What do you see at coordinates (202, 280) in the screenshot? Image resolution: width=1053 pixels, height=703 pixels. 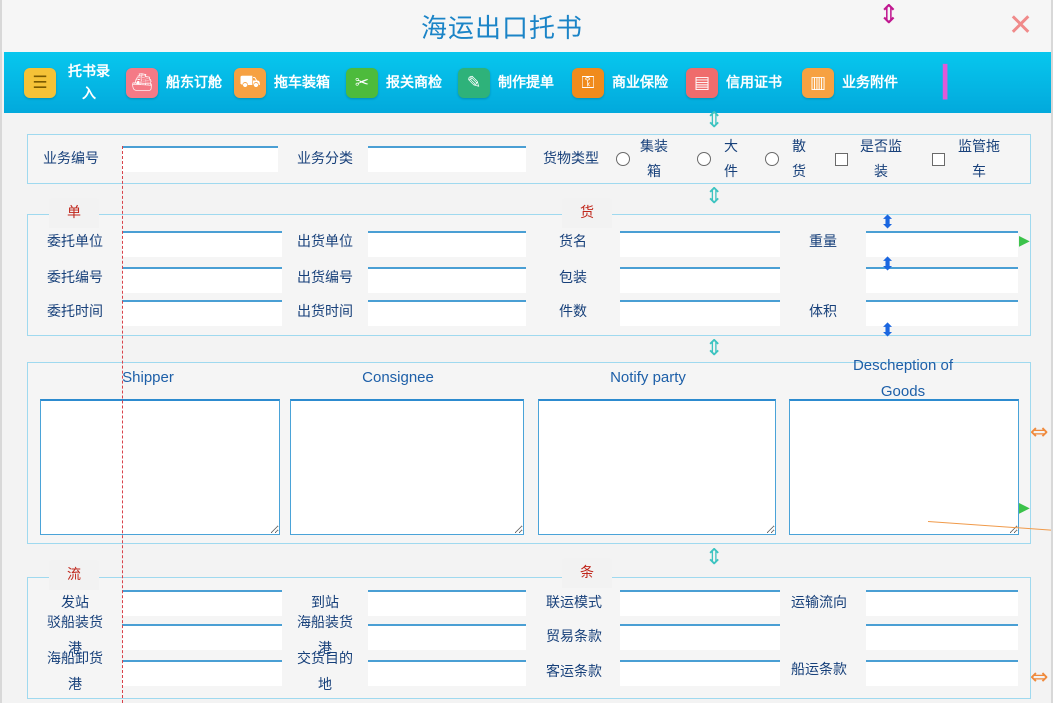 I see `client-no-input` at bounding box center [202, 280].